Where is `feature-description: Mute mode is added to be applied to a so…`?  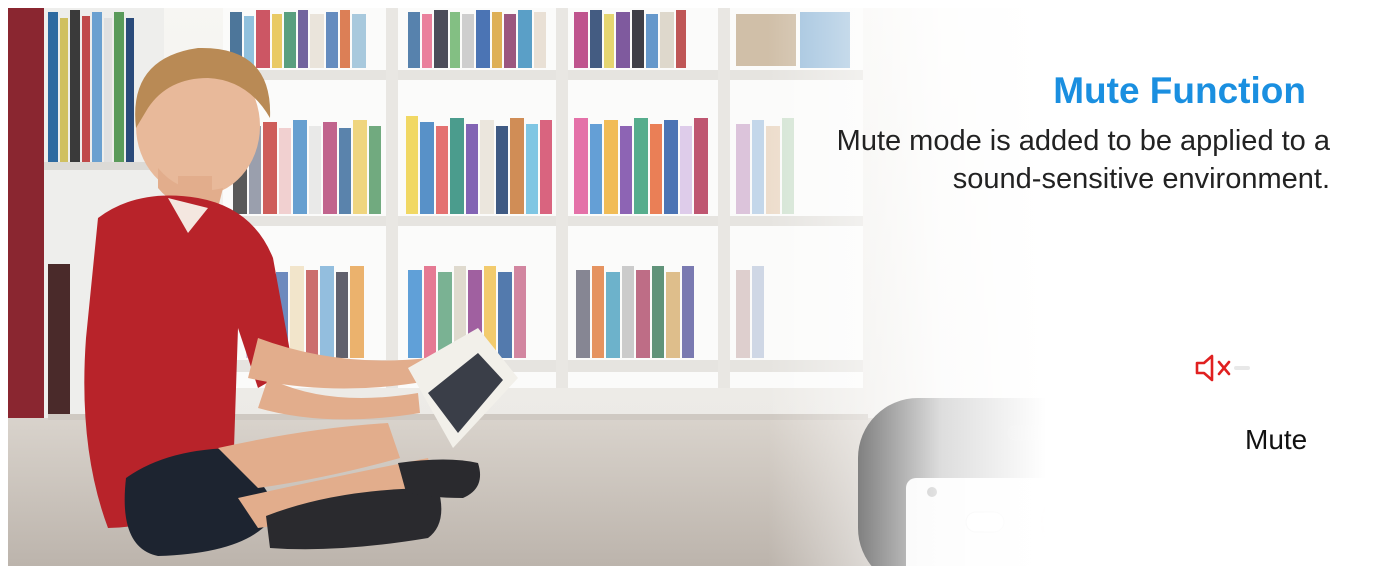 feature-description: Mute mode is added to be applied to a so… is located at coordinates (1010, 160).